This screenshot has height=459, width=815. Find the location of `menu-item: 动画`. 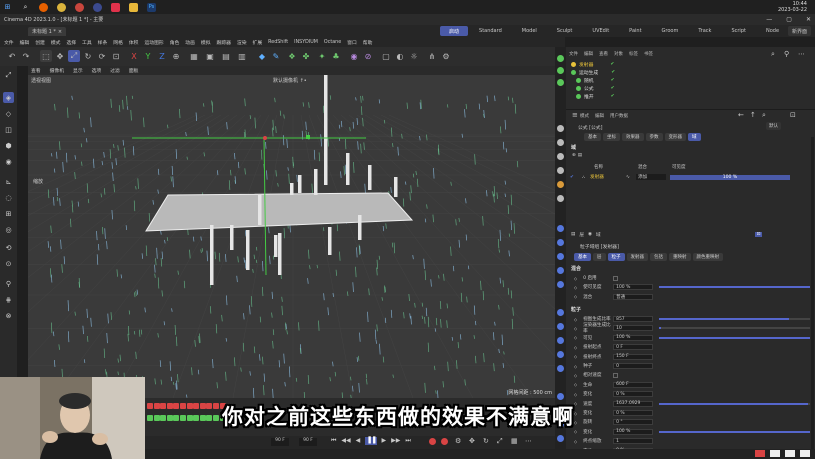

menu-item: 动画 is located at coordinates (190, 42).